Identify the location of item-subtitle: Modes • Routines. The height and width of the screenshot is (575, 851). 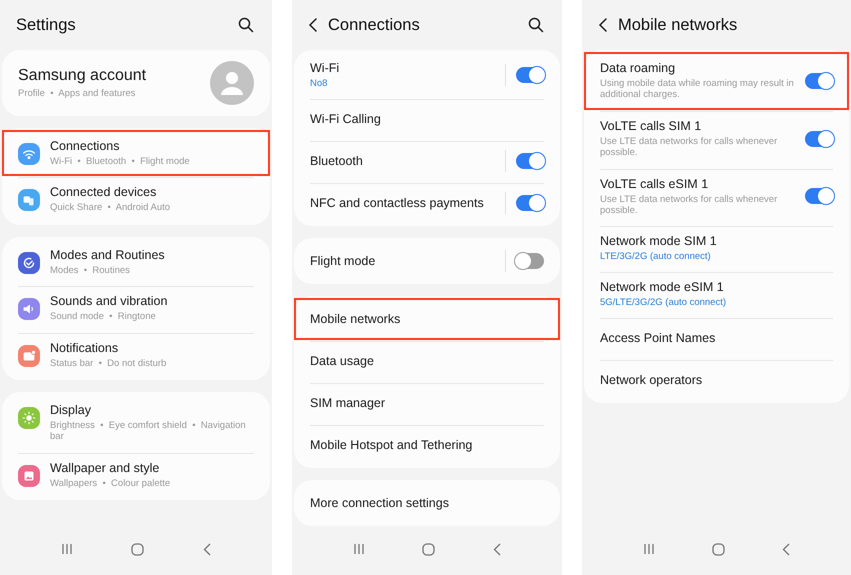
(90, 270).